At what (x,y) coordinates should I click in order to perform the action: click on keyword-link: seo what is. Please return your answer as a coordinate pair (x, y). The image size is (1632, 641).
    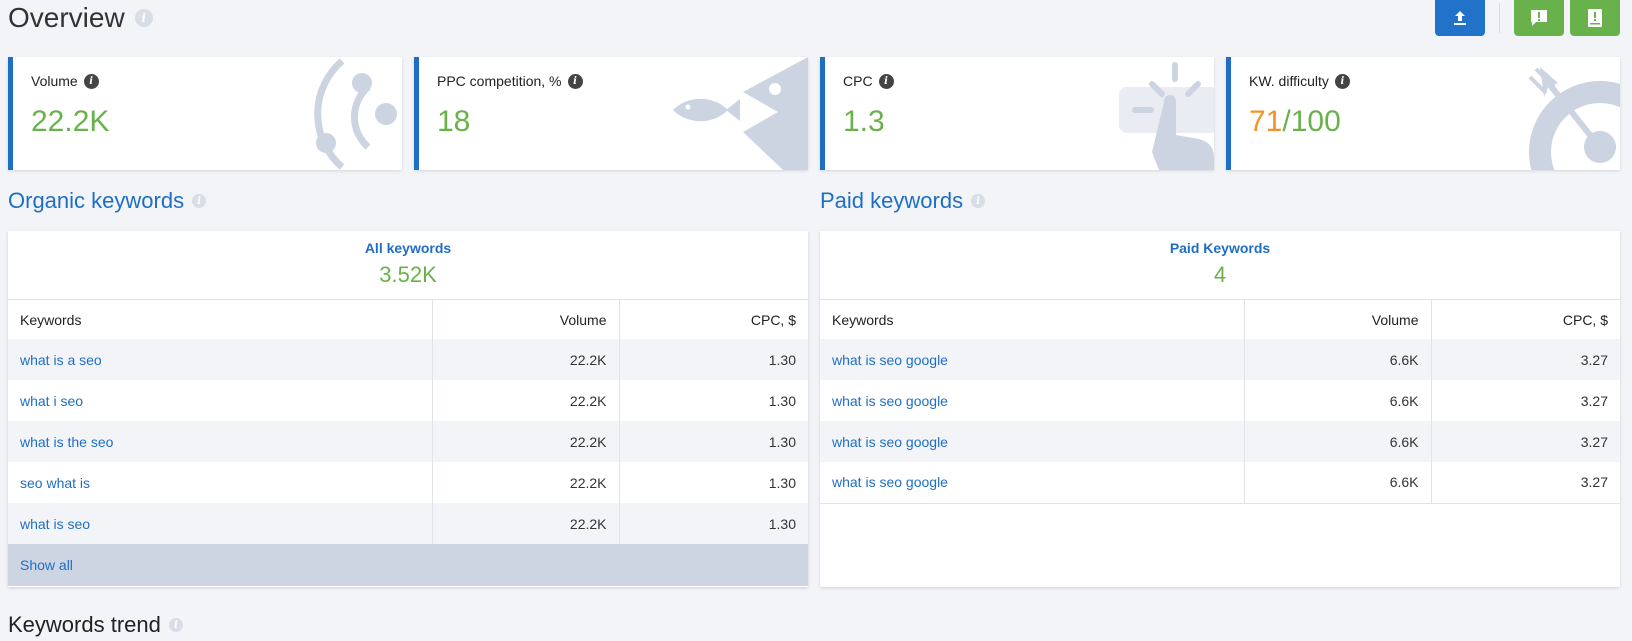
    Looking at the image, I should click on (220, 482).